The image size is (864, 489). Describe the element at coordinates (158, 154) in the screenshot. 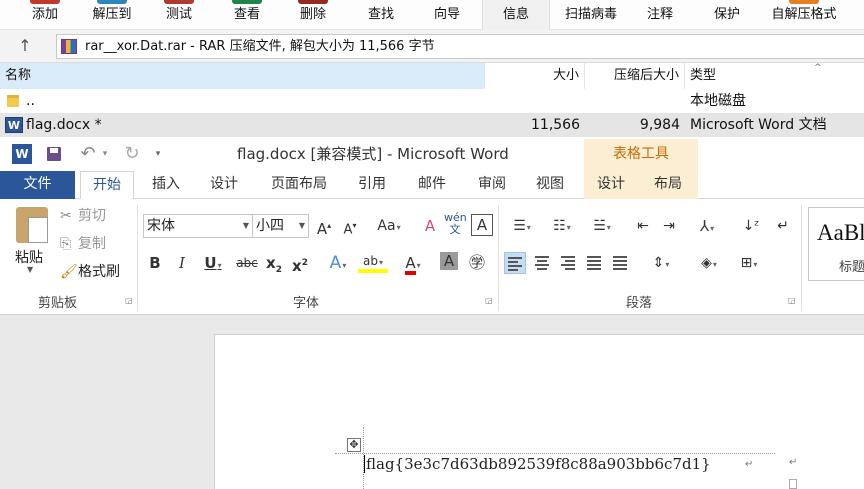

I see `customize-qat-icon: ▾` at that location.